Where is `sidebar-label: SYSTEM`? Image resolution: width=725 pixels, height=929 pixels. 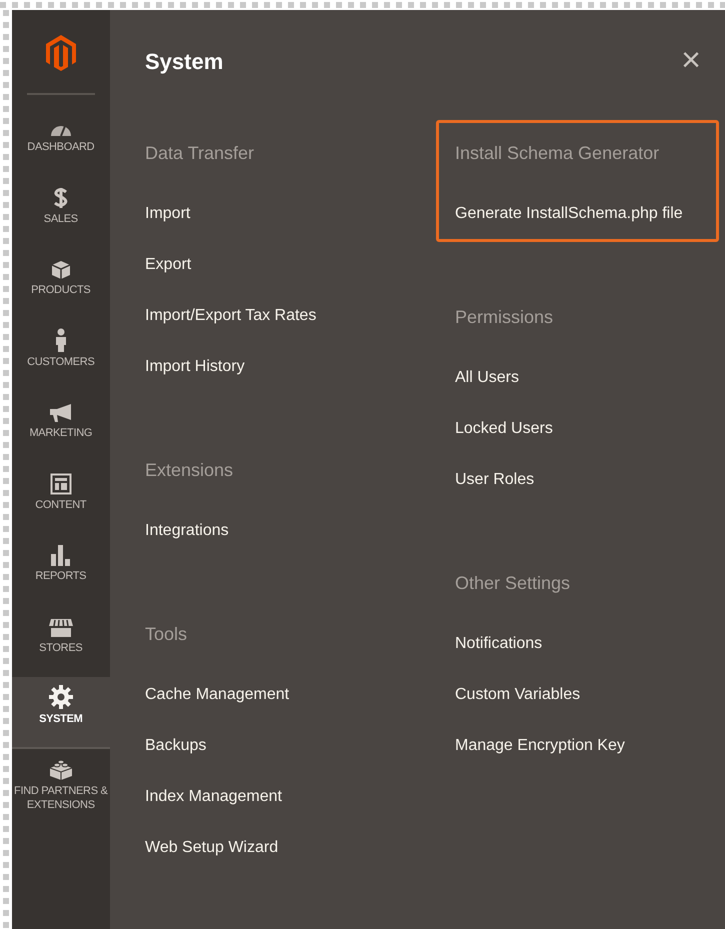 sidebar-label: SYSTEM is located at coordinates (60, 719).